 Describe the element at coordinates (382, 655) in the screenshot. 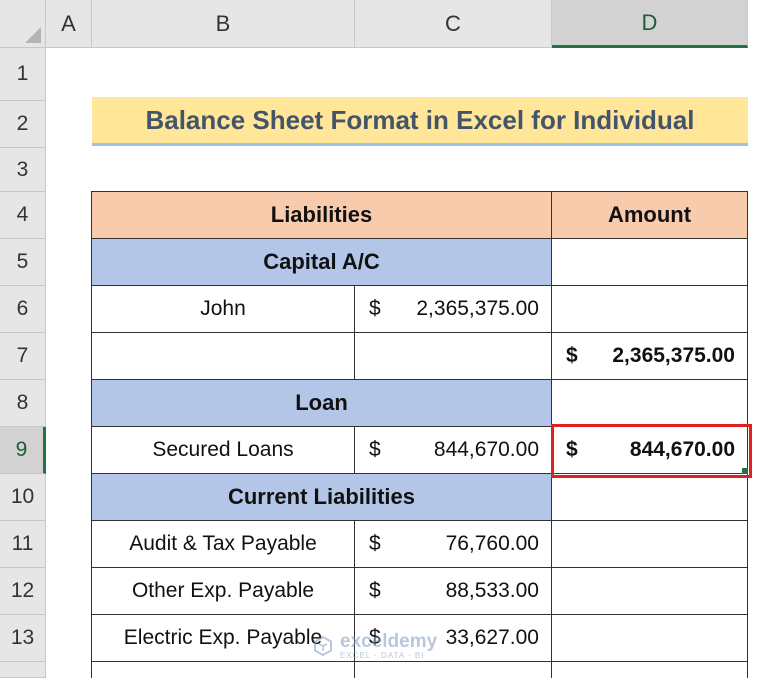

I see `watermark-tagline: EXCEL · DATA · BI` at that location.